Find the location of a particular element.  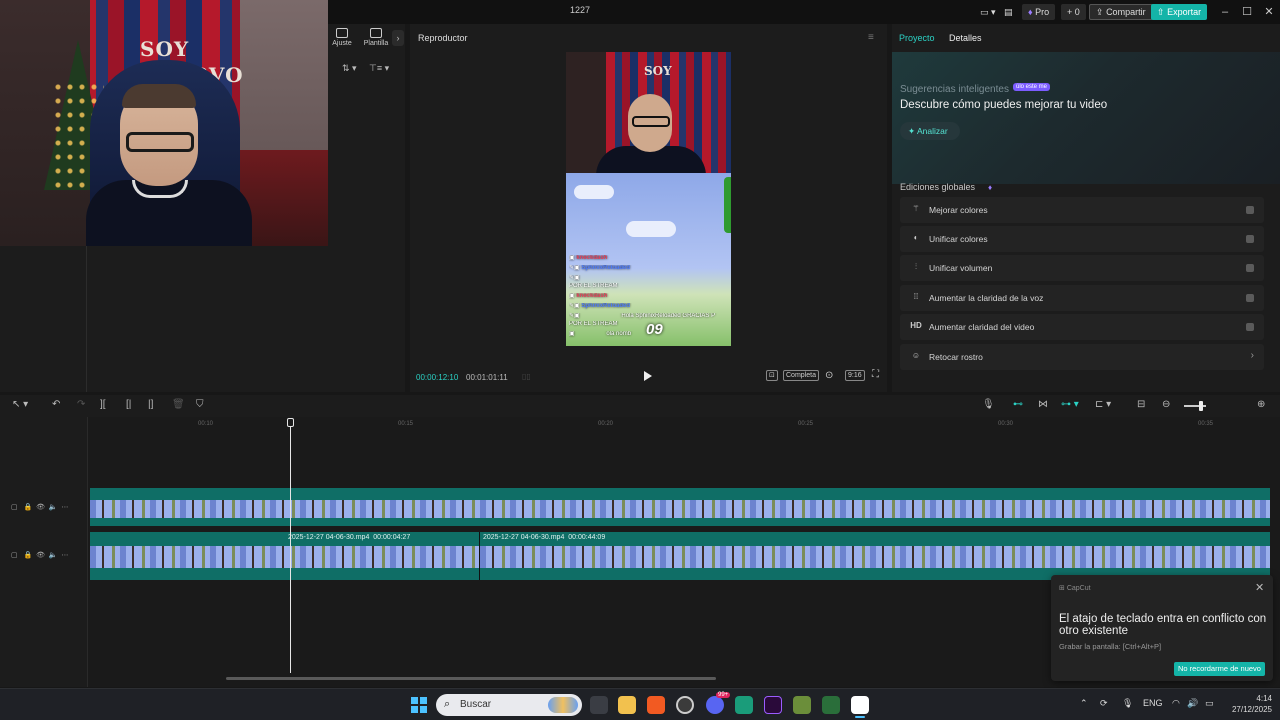

battery-icon: ▭ is located at coordinates (1209, 703).